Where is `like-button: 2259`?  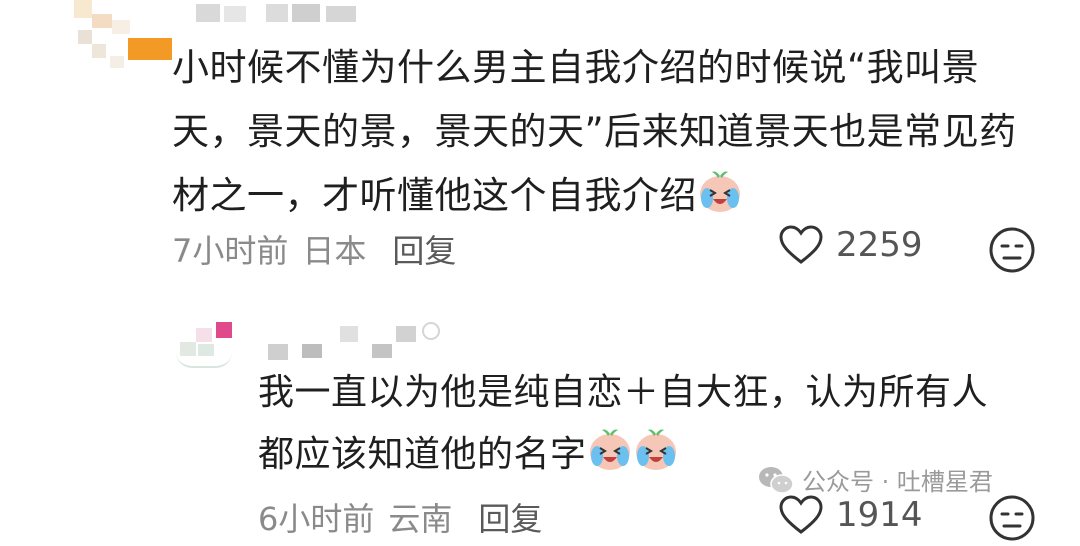 like-button: 2259 is located at coordinates (850, 245).